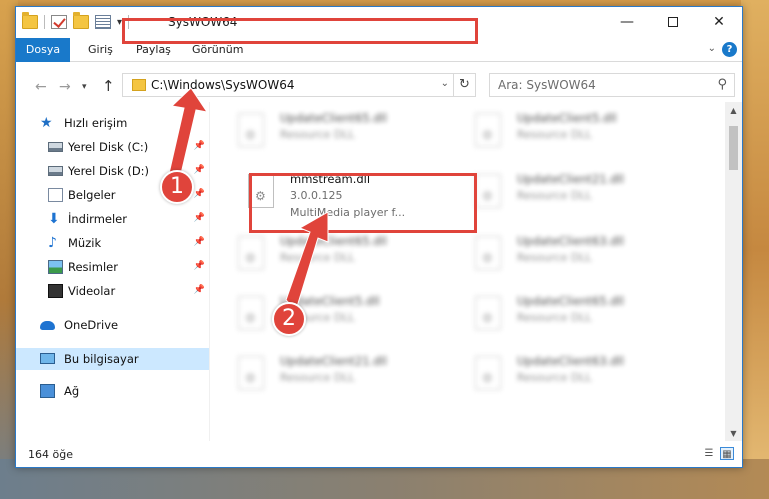 The image size is (769, 499). What do you see at coordinates (112, 291) in the screenshot?
I see `sidebar-item-videos: Videolar 📌` at bounding box center [112, 291].